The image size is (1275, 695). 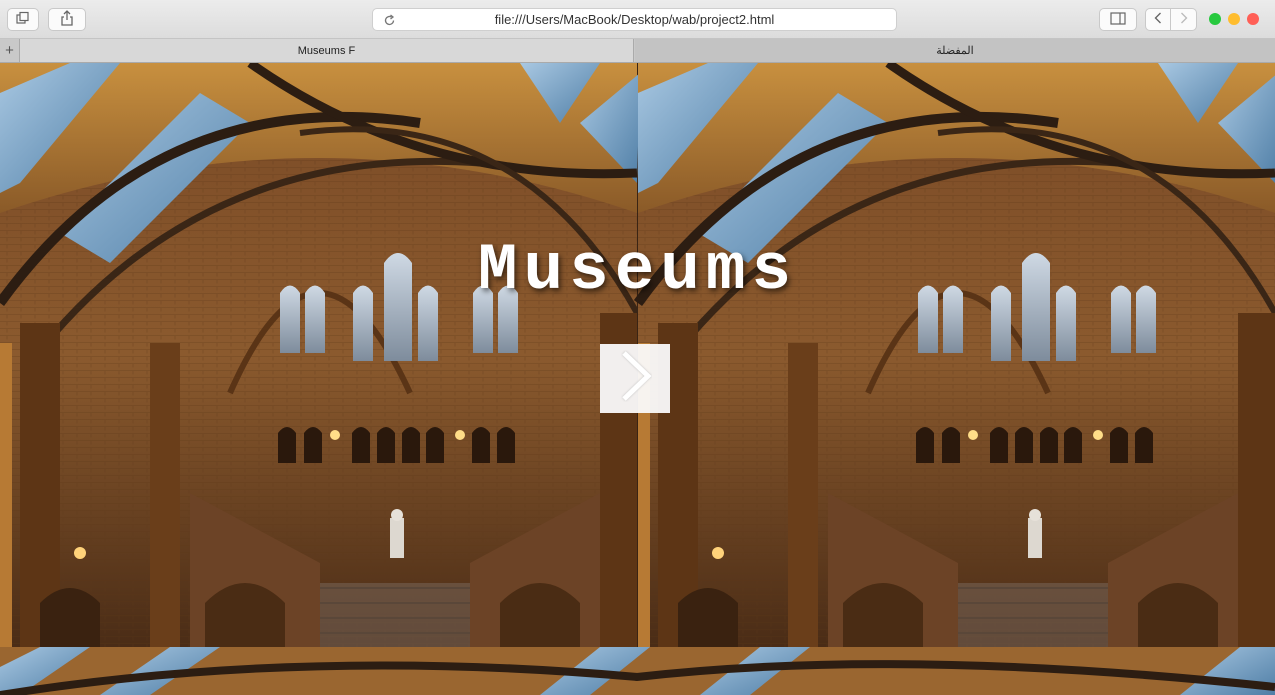 I want to click on tabs-icon, so click(x=23, y=19).